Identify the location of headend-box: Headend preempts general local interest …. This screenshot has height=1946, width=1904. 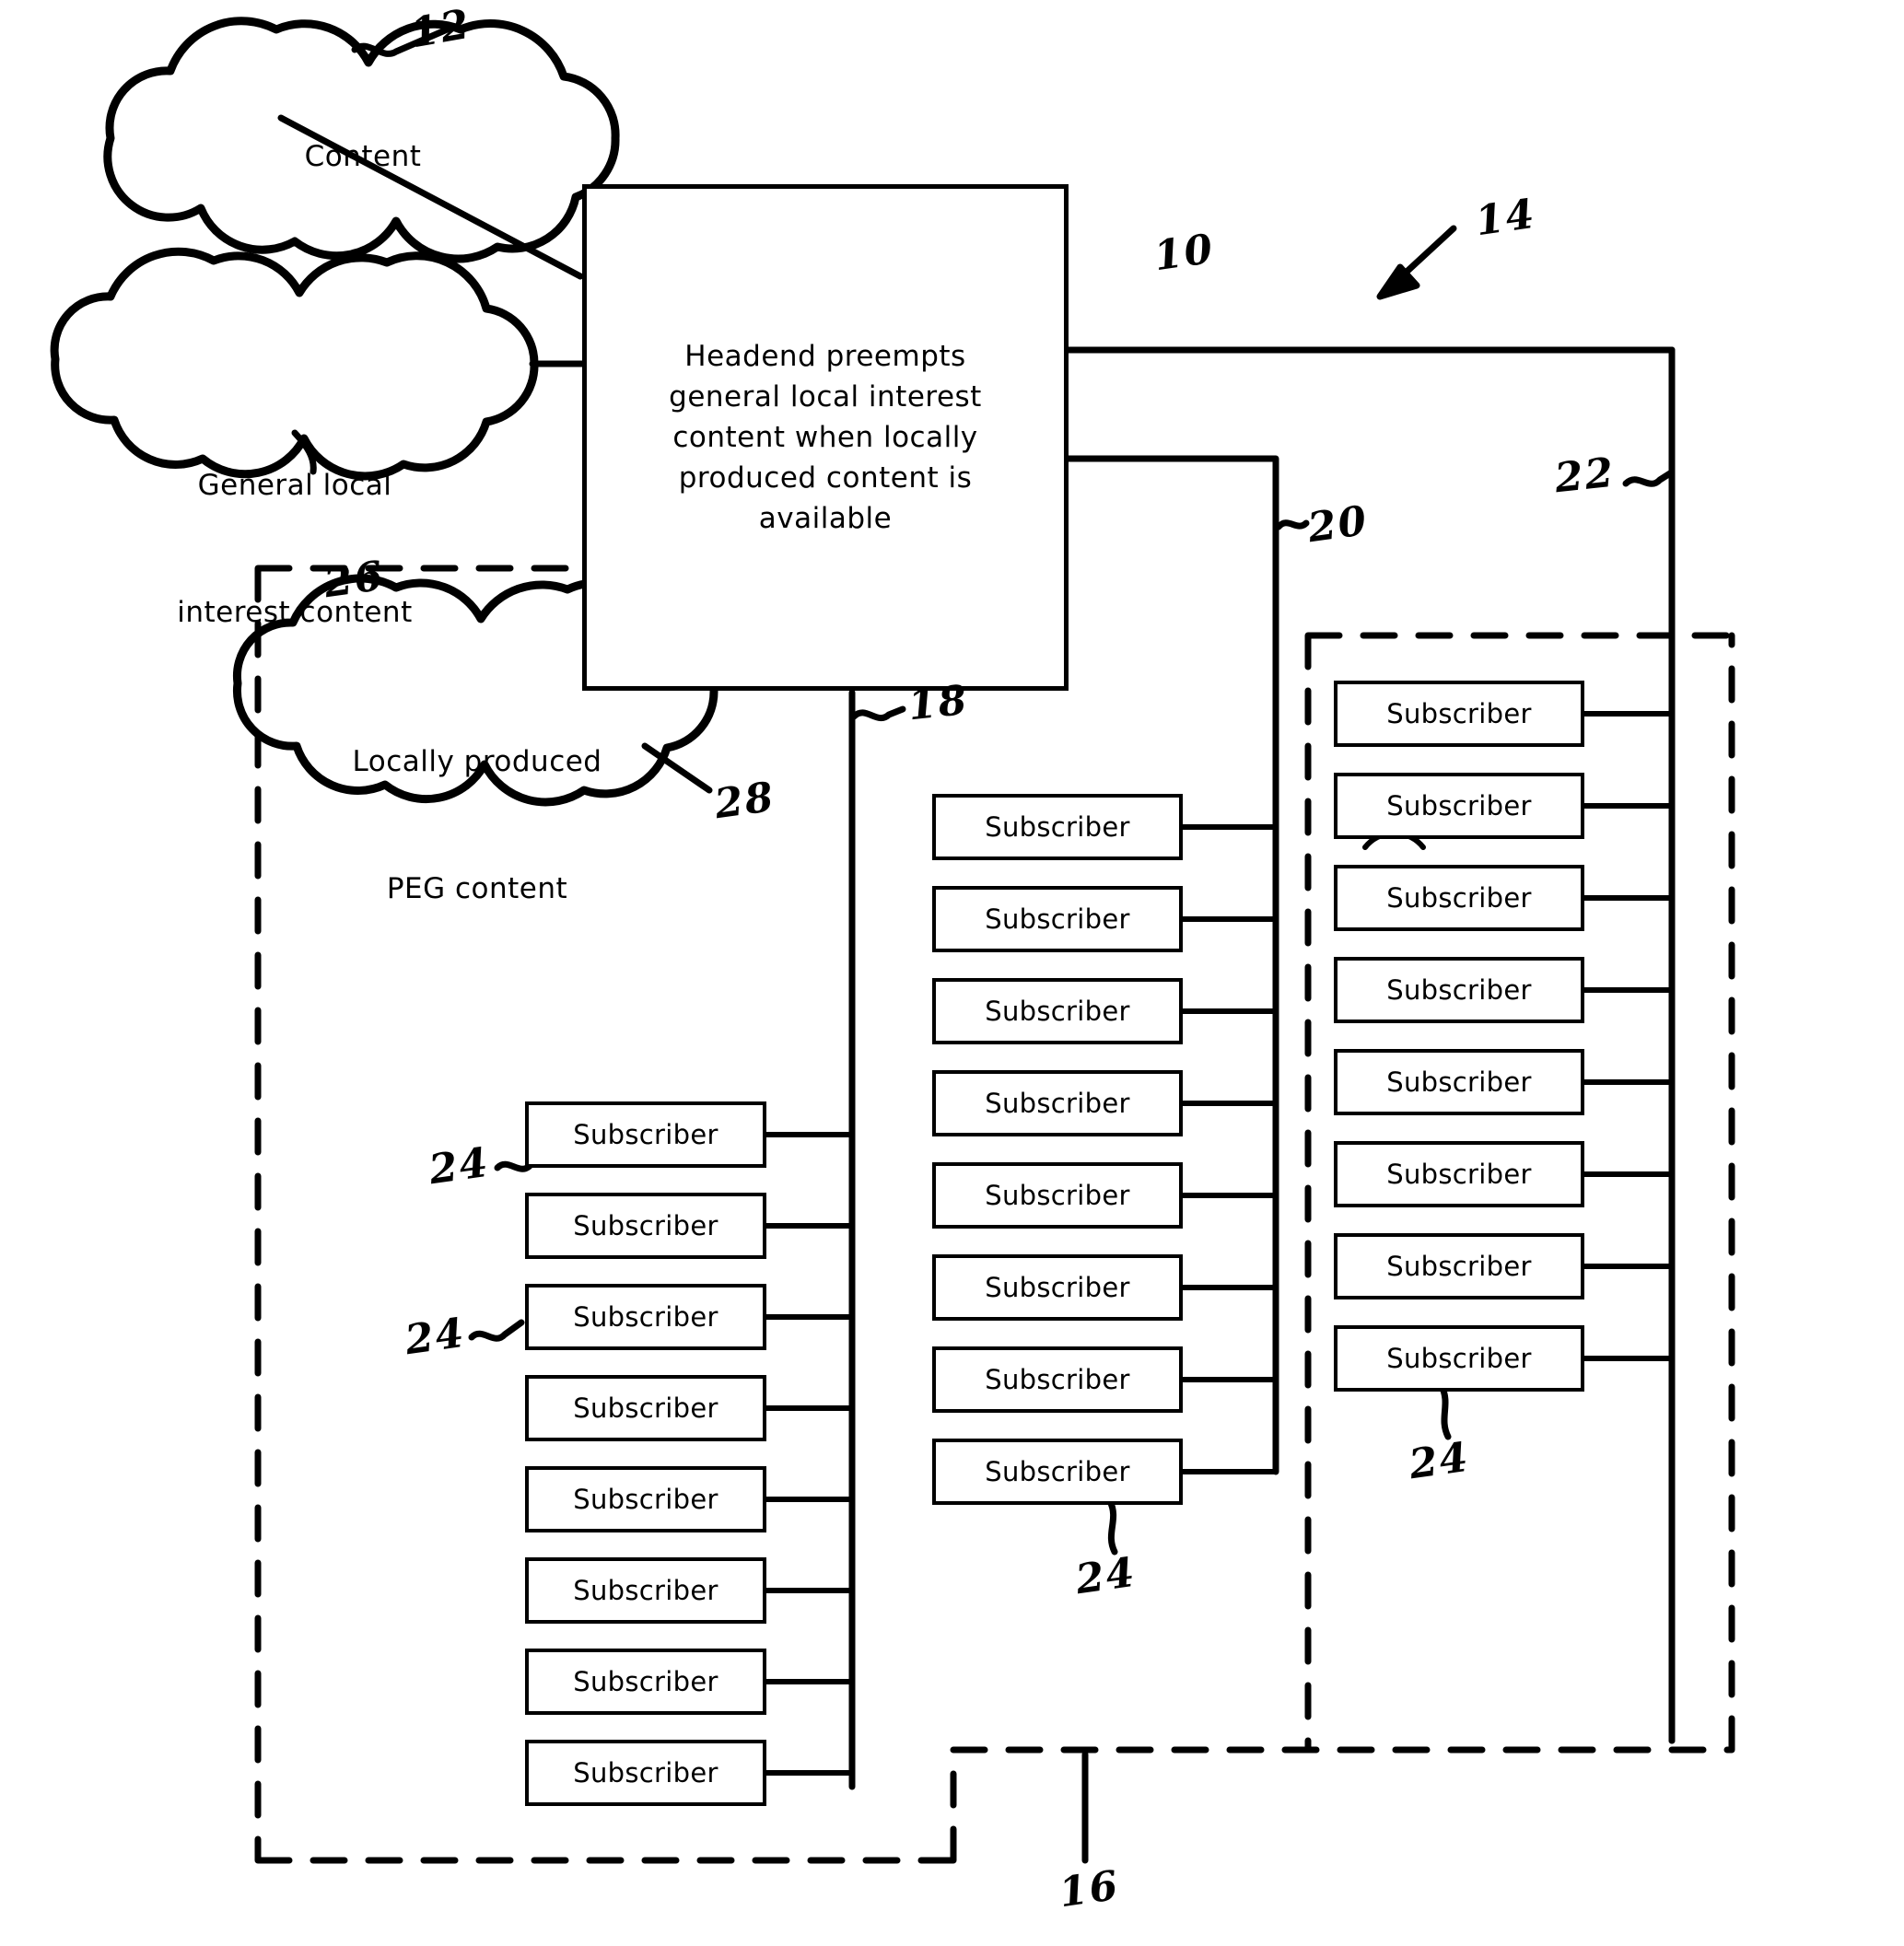
(825, 438).